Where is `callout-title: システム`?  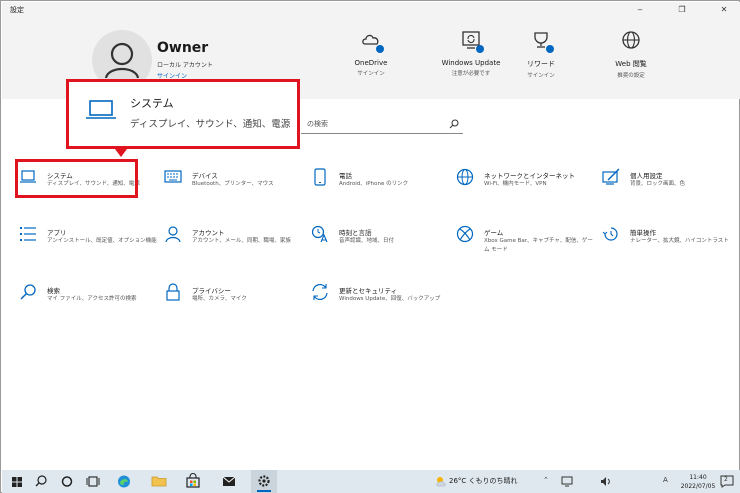
callout-title: システム is located at coordinates (152, 103).